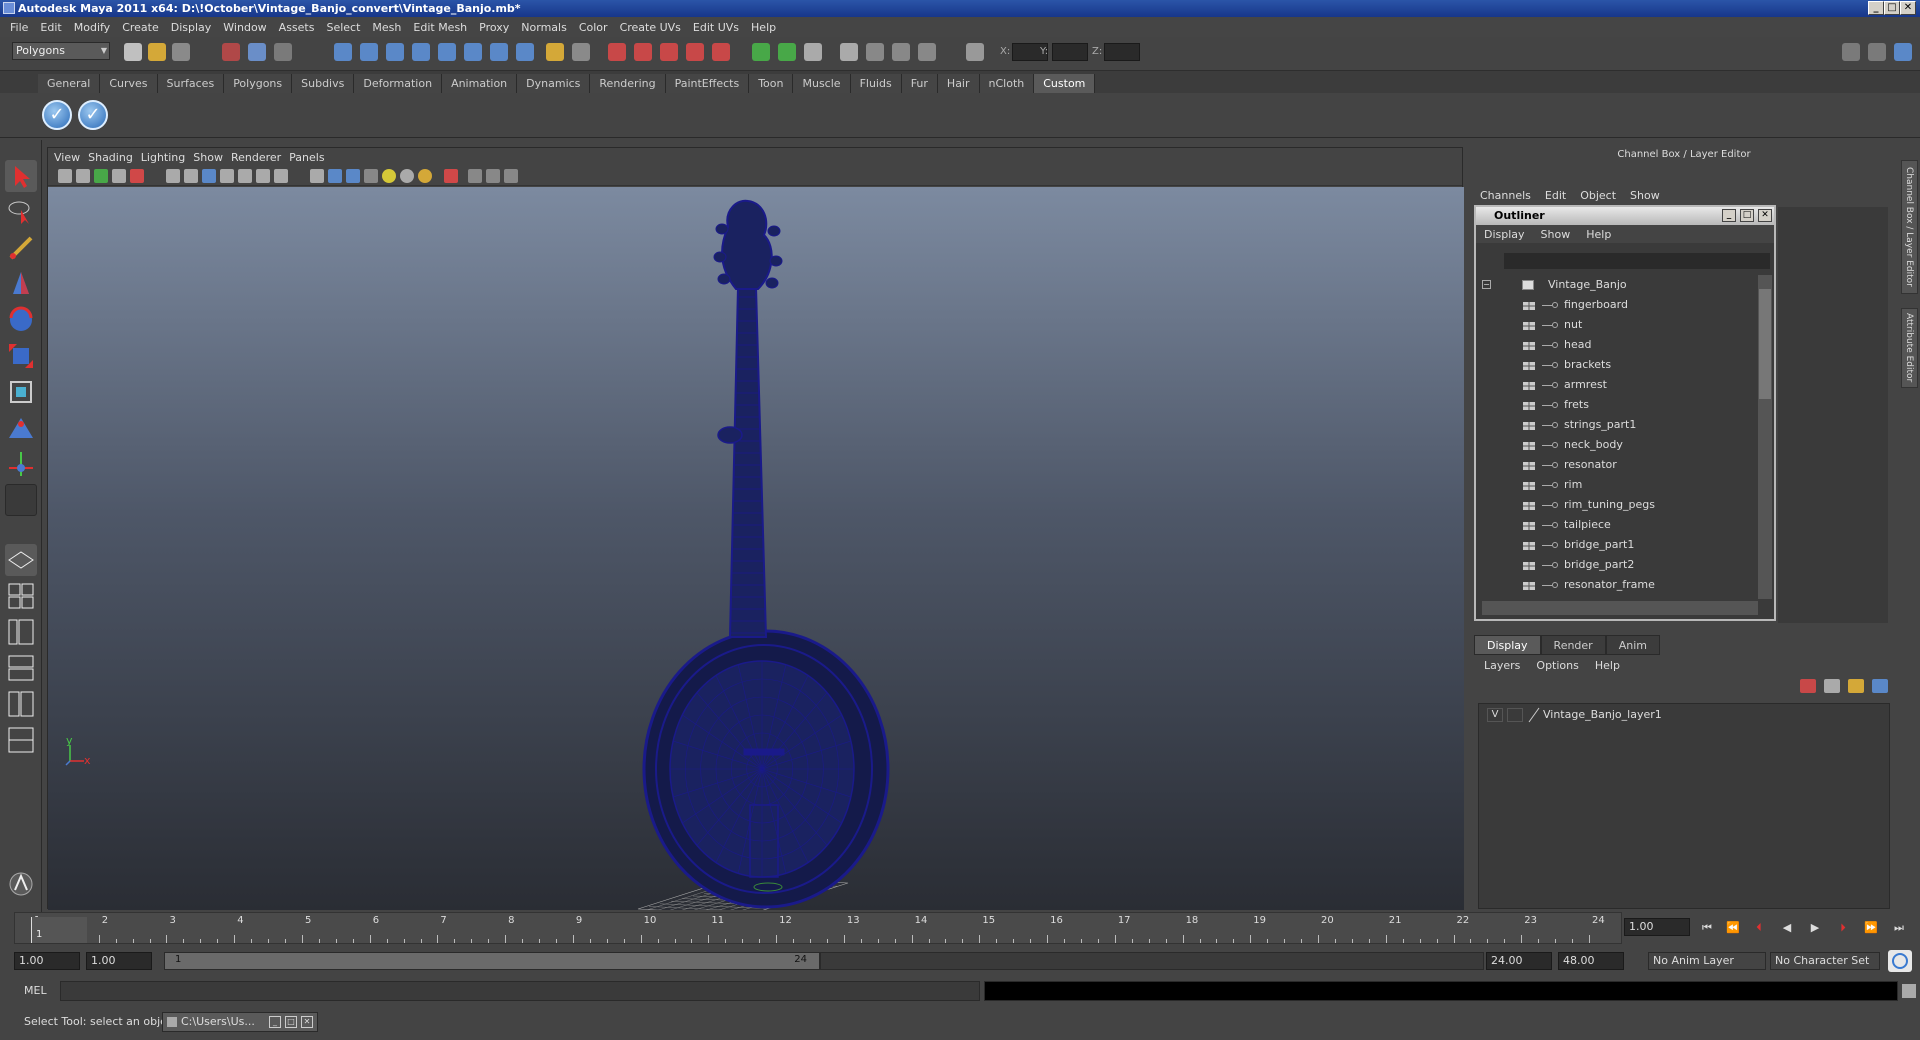 This screenshot has width=1920, height=1040. I want to click on hypershade-icon, so click(901, 52).